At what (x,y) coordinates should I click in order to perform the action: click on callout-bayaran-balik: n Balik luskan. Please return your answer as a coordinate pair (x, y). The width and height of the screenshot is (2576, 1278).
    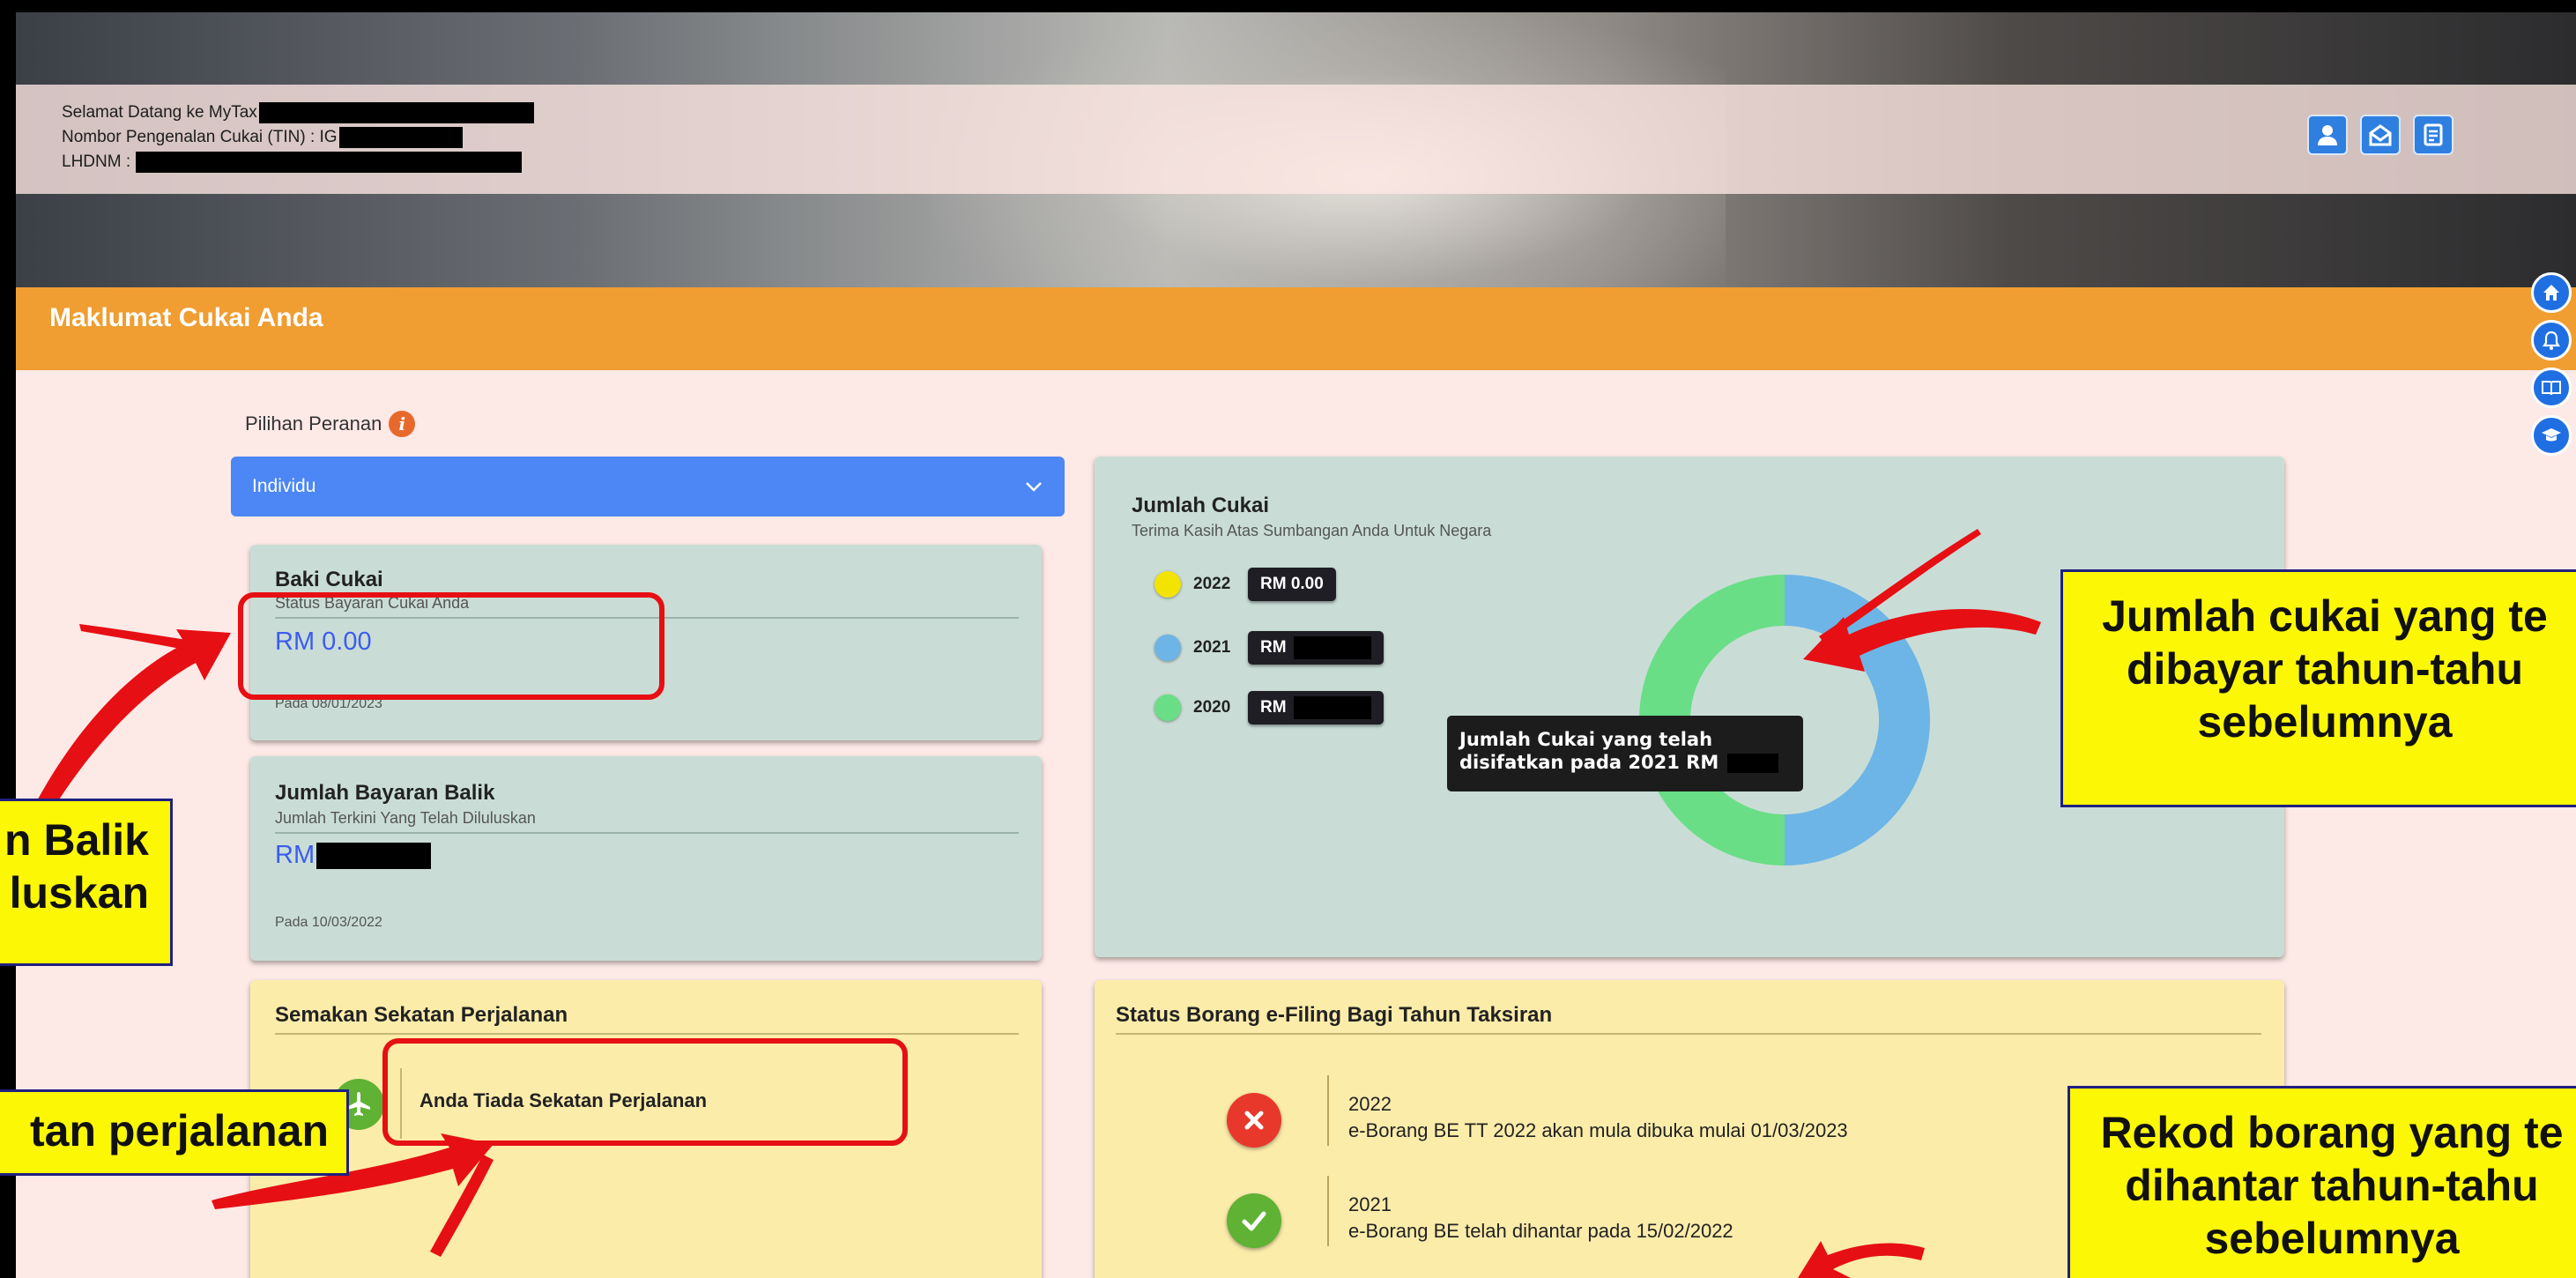
    Looking at the image, I should click on (86, 882).